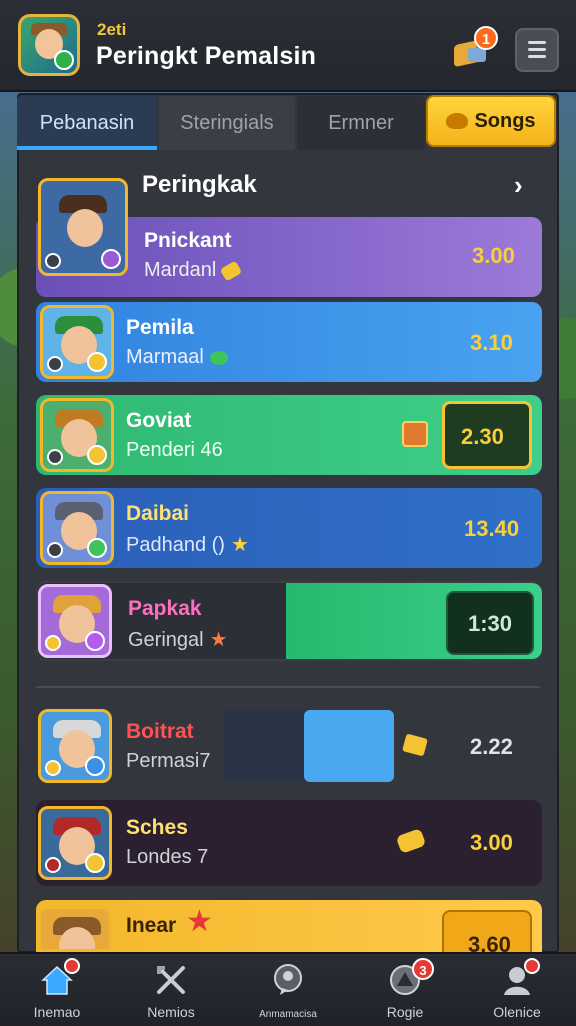 This screenshot has width=576, height=1026. What do you see at coordinates (231, 271) in the screenshot?
I see `gold-bar-icon` at bounding box center [231, 271].